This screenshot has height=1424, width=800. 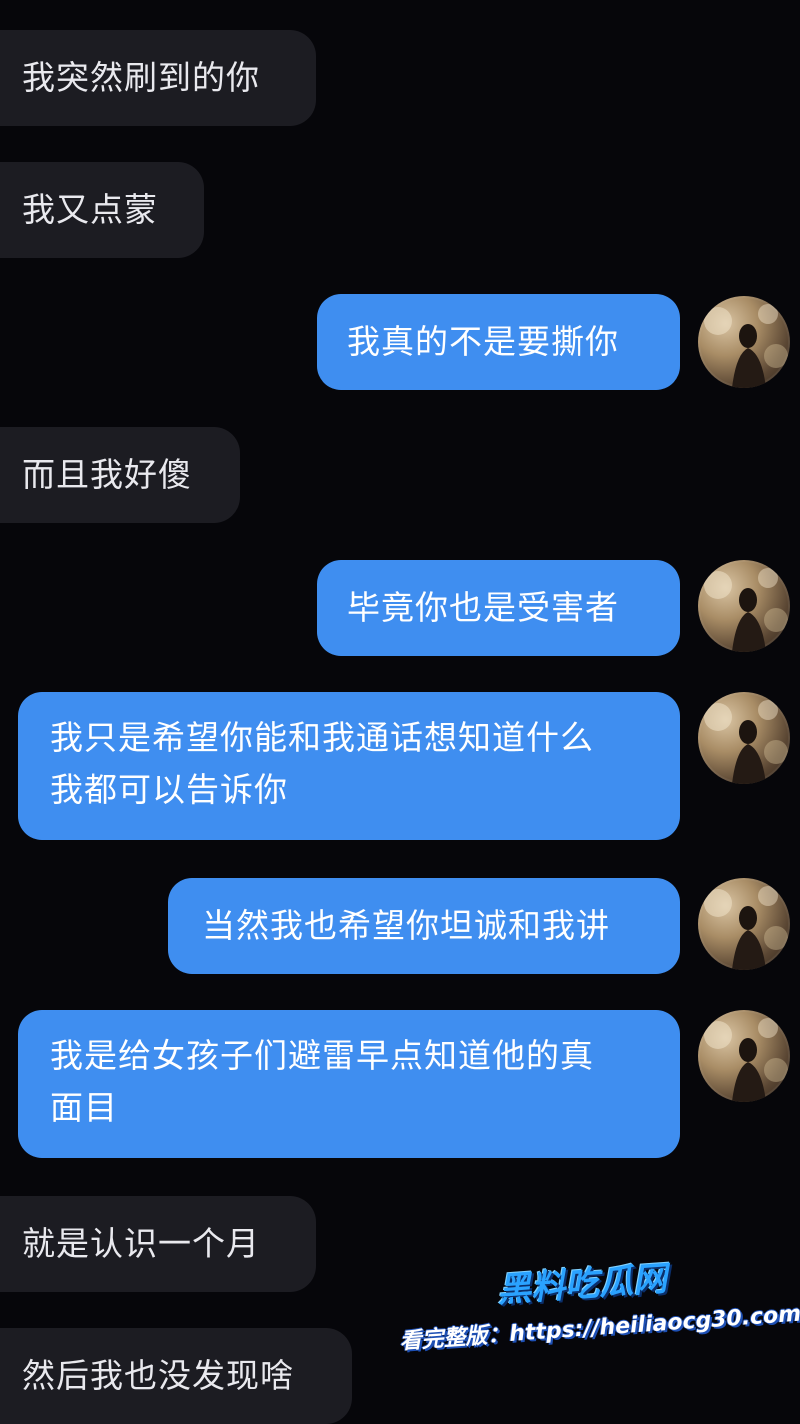 I want to click on message-text: 毕竟你也是受害者, so click(x=483, y=607).